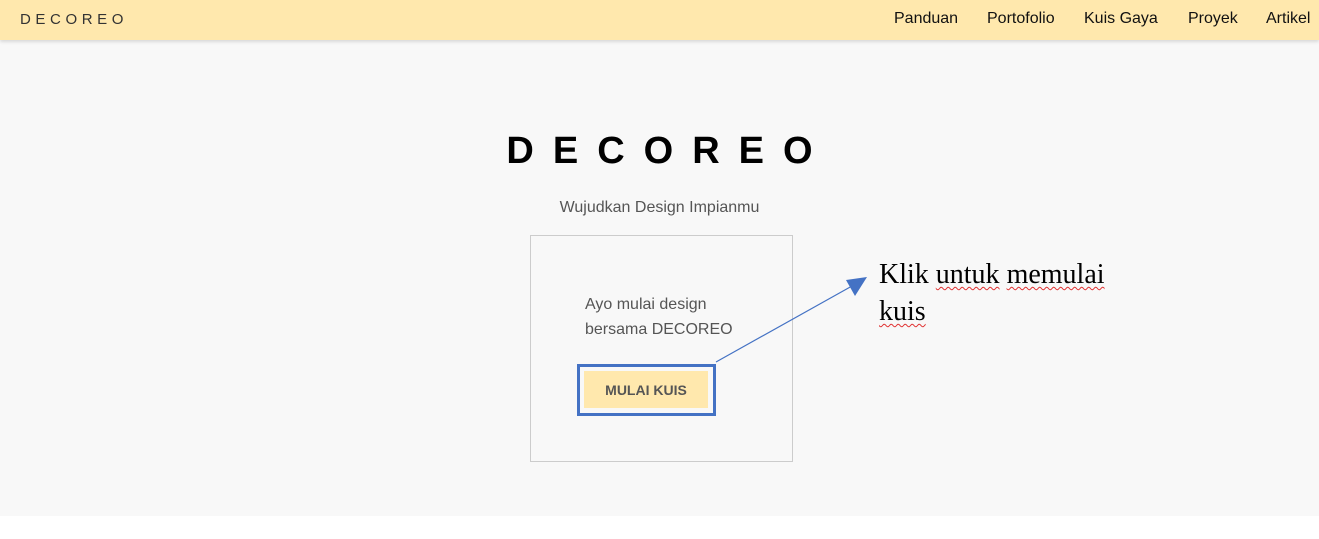 This screenshot has width=1319, height=539. What do you see at coordinates (661, 348) in the screenshot?
I see `quiz-card: Ayo mulai design bersama DECOREO` at bounding box center [661, 348].